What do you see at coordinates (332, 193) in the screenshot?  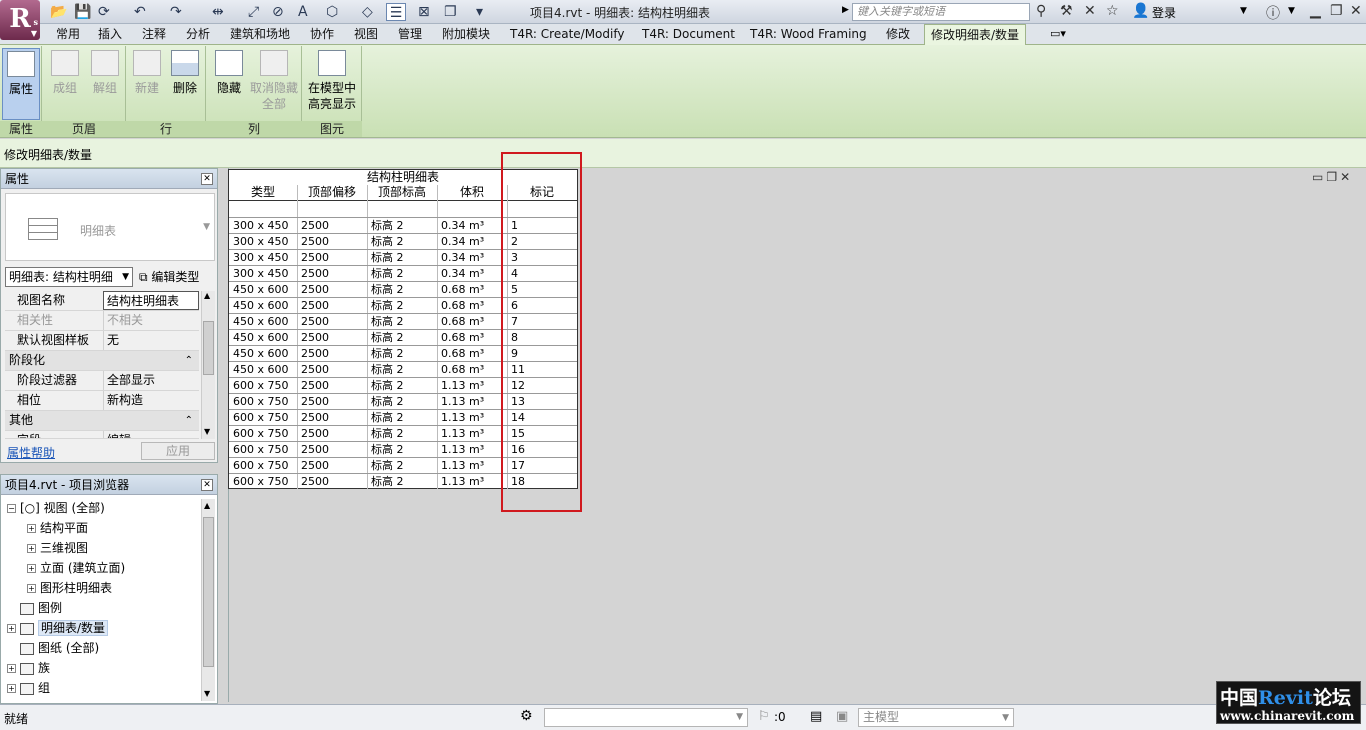 I see `column-header-top-offset: 顶部偏移` at bounding box center [332, 193].